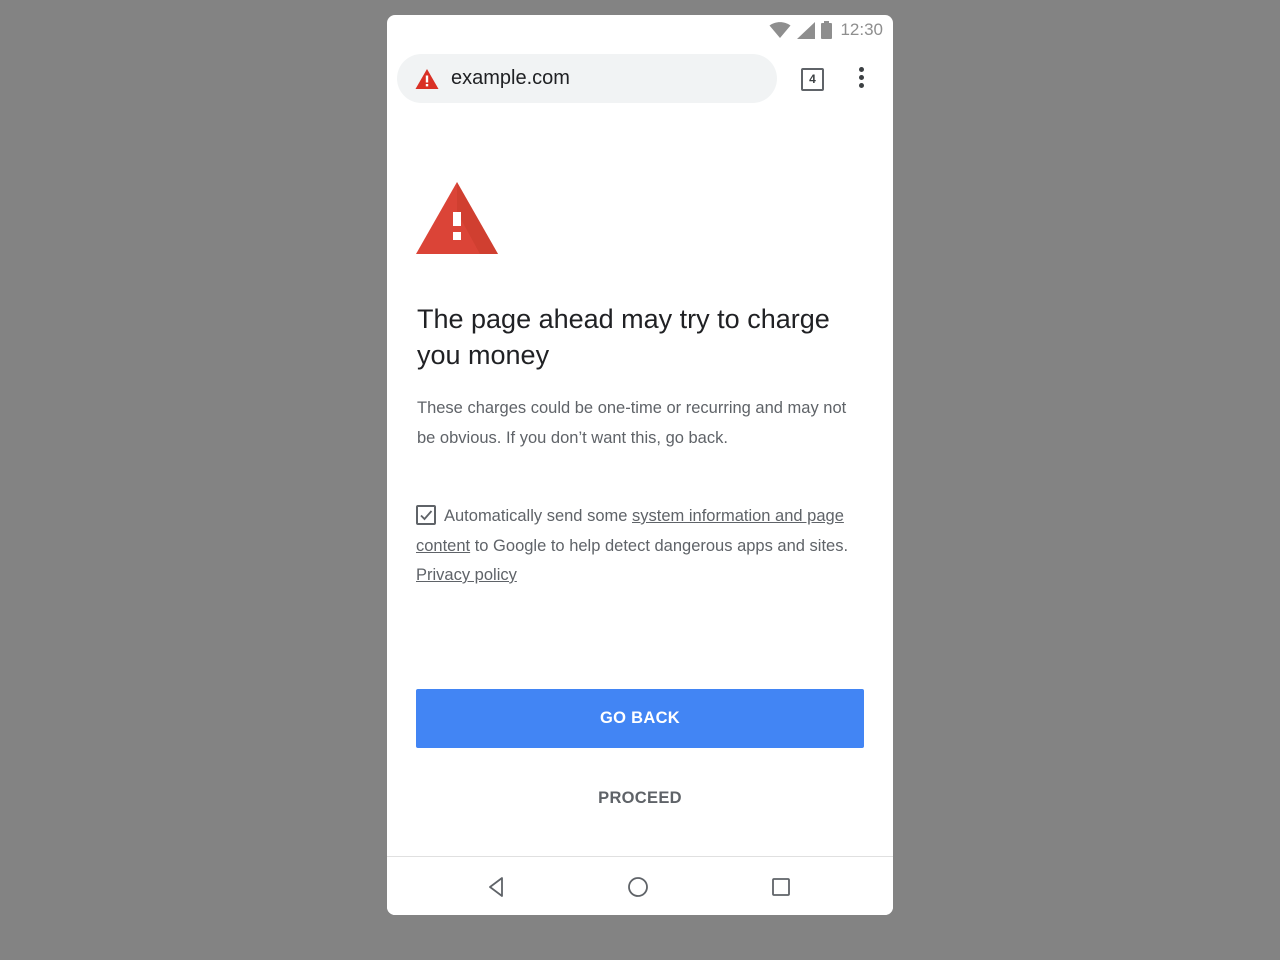  I want to click on optin-text-prefix: Automatically send some, so click(538, 516).